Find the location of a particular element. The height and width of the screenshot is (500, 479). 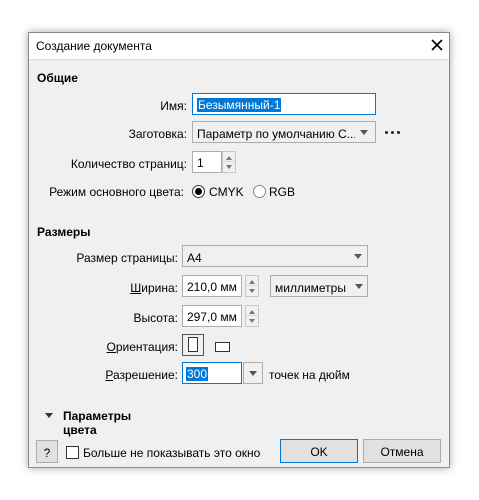

width-value: 210,0 мм is located at coordinates (212, 287).